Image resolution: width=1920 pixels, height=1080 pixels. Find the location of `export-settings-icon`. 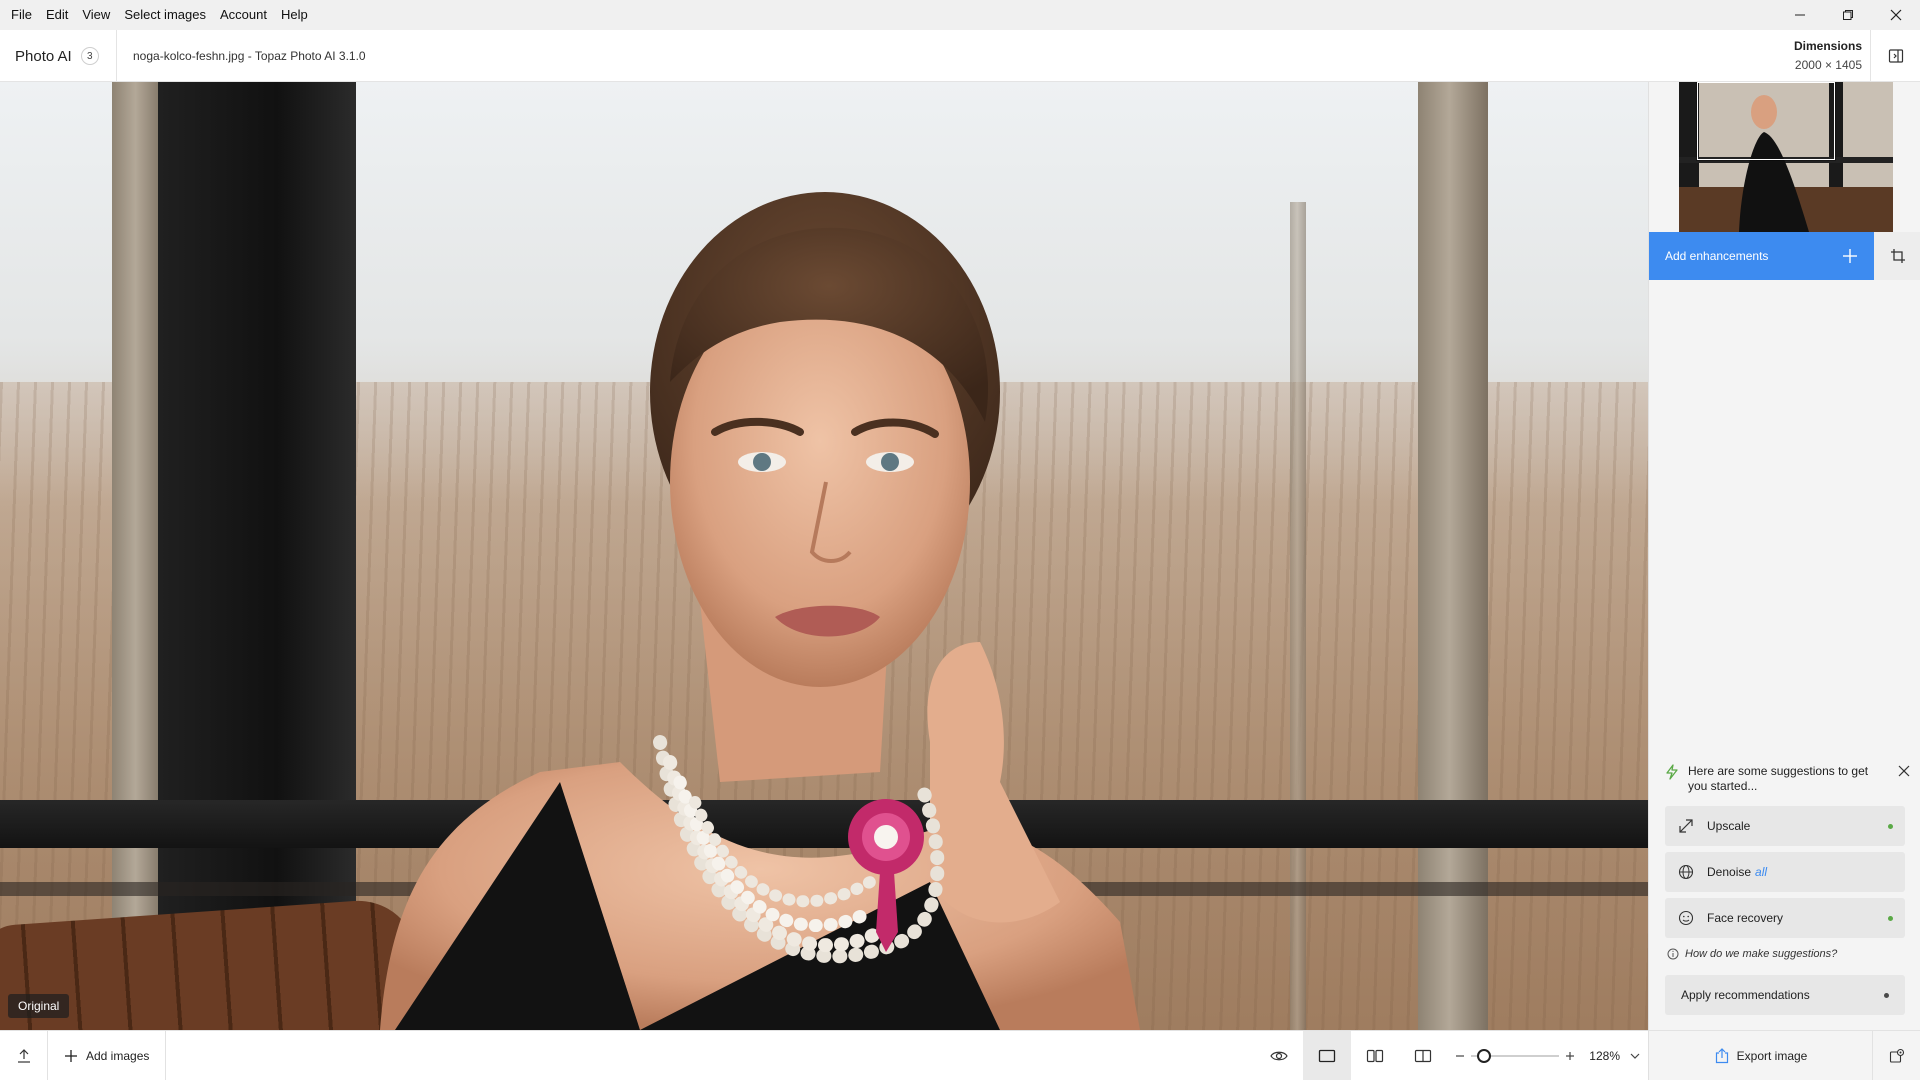

export-settings-icon is located at coordinates (1896, 1055).